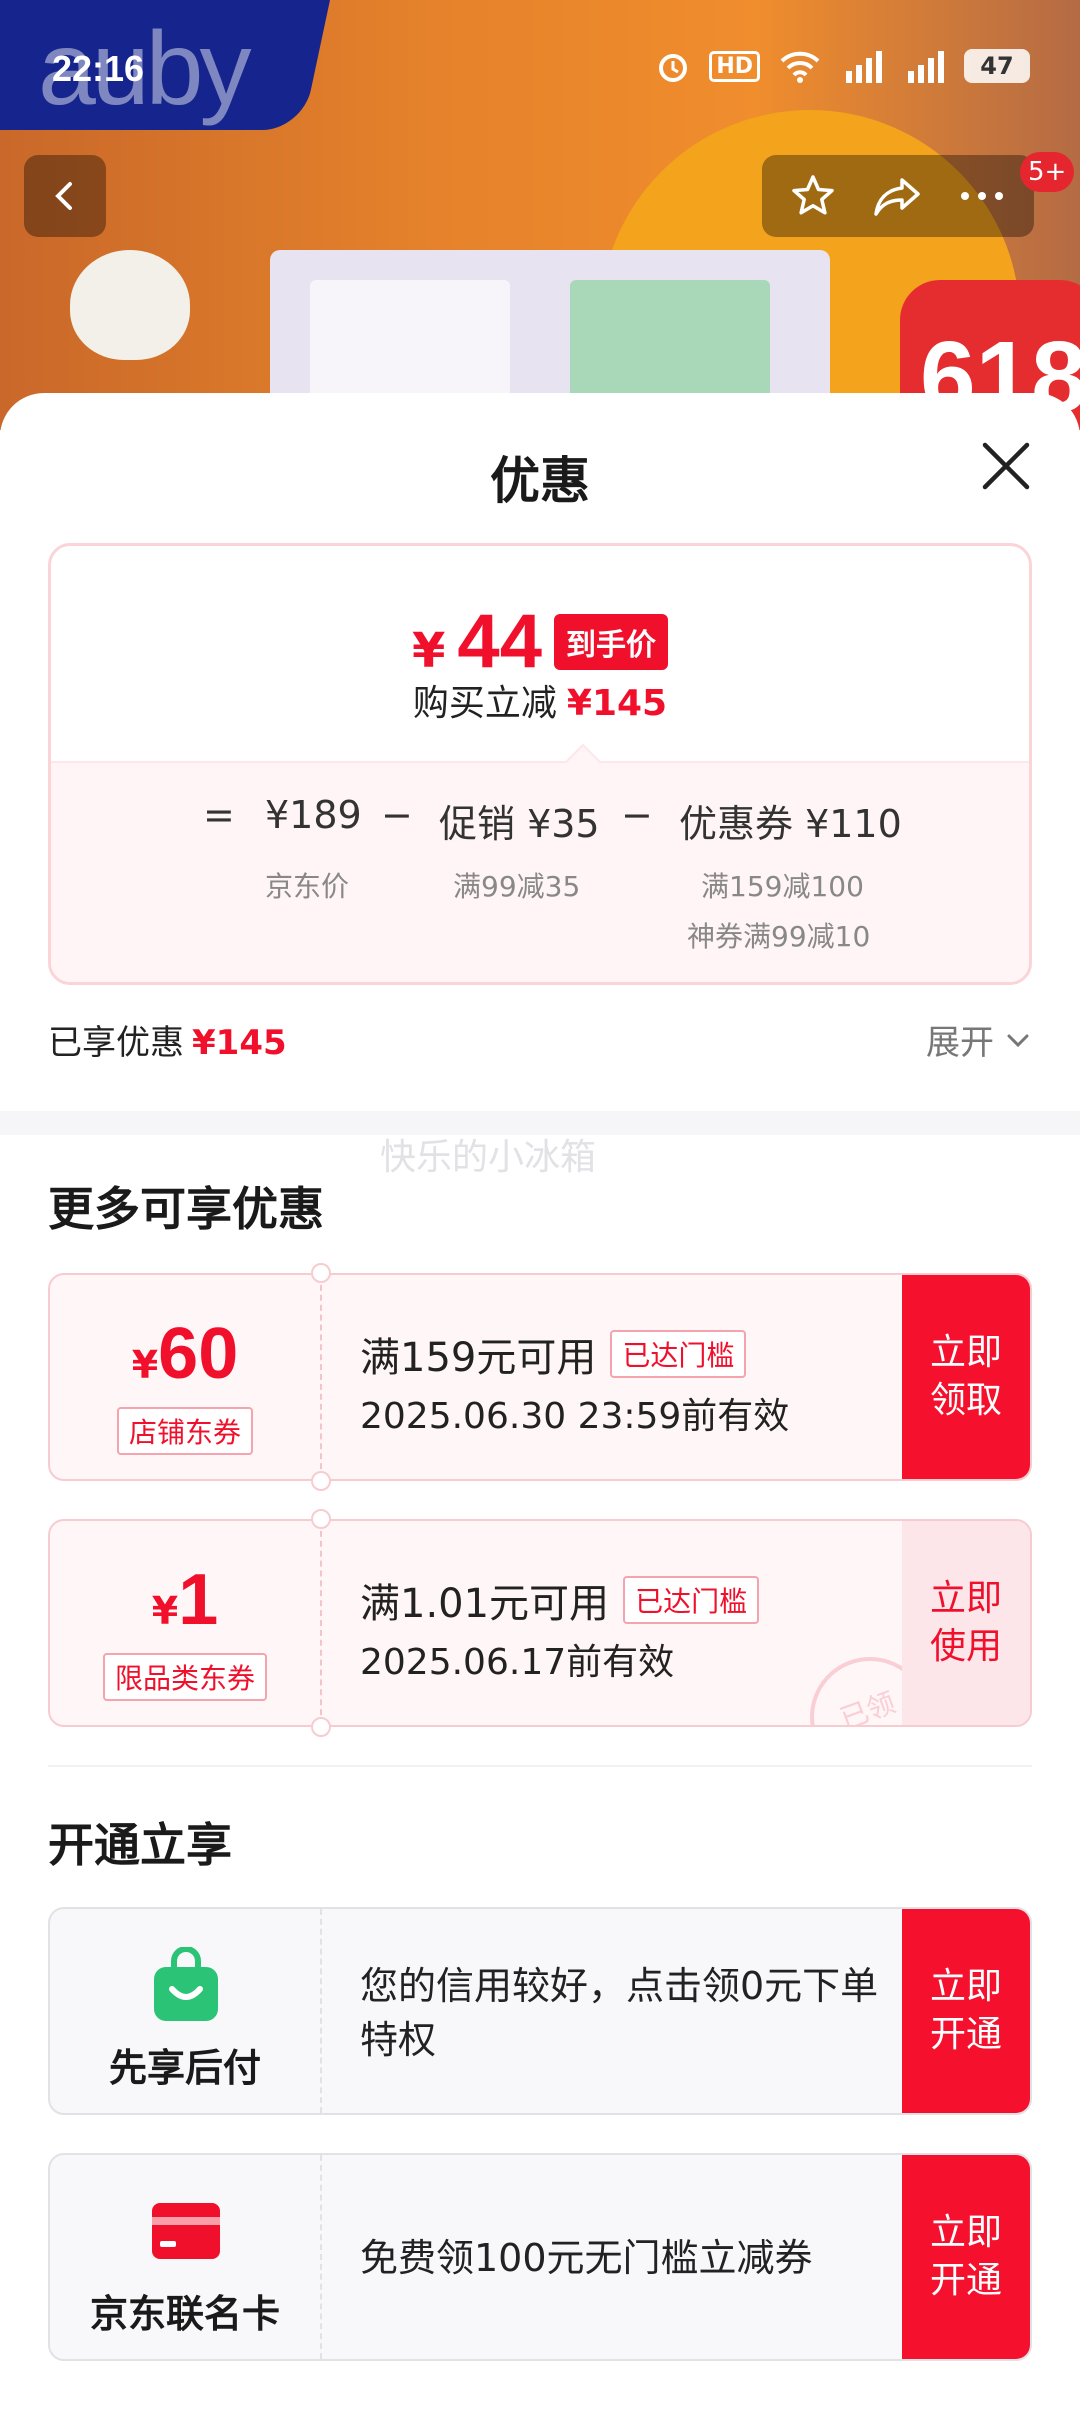 This screenshot has width=1080, height=2412. I want to click on coupon-sub-1: 满159减100, so click(782, 886).